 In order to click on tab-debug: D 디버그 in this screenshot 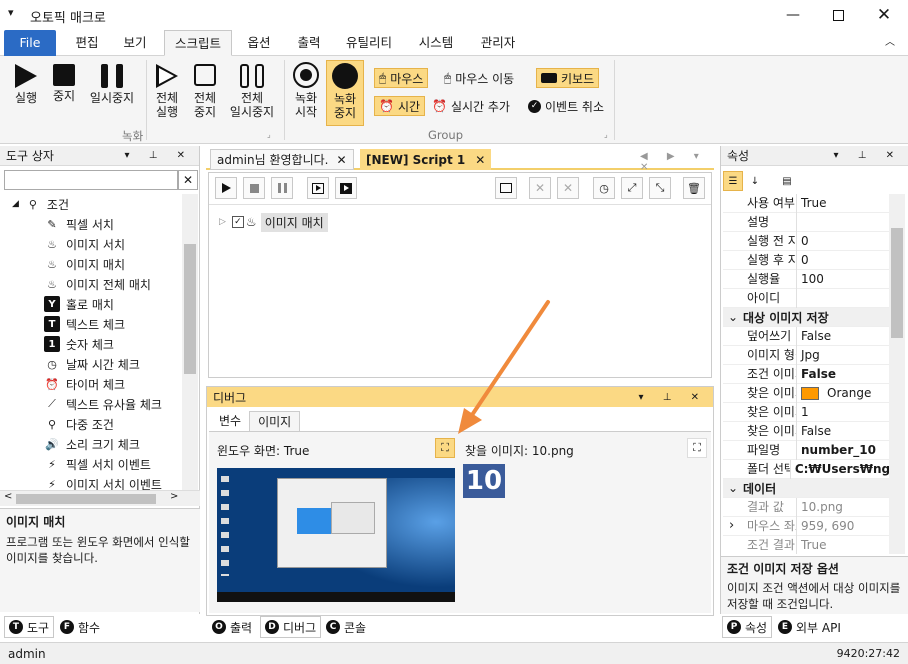, I will do `click(291, 627)`.